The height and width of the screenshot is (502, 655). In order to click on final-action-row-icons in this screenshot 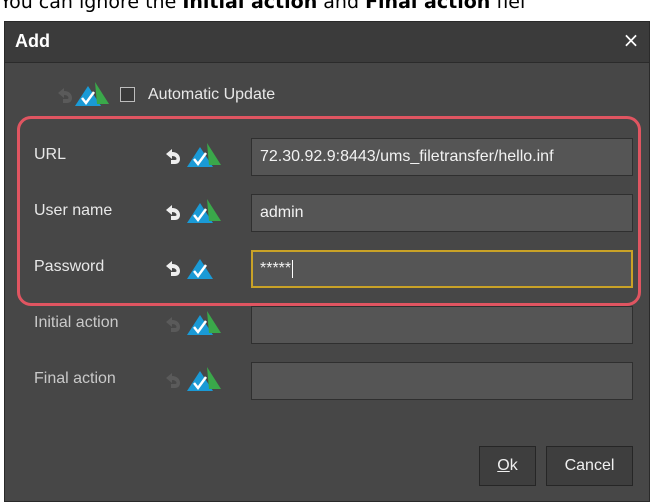, I will do `click(201, 380)`.